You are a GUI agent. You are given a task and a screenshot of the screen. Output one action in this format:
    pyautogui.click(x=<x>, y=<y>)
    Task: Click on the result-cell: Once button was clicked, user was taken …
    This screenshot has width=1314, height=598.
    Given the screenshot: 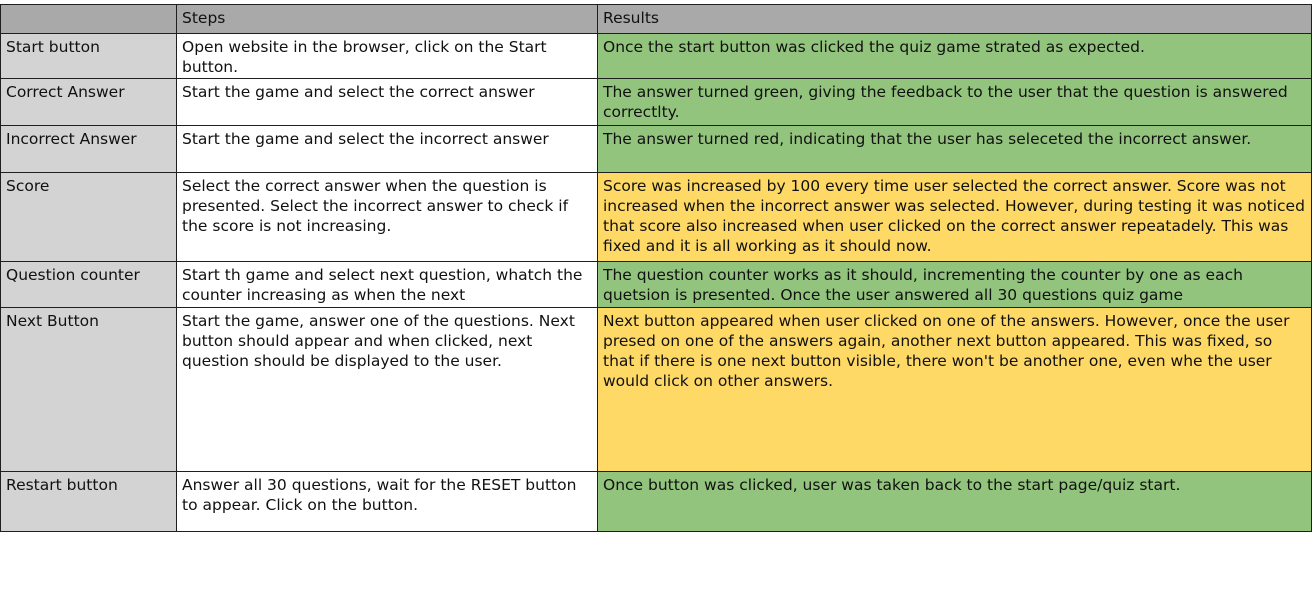 What is the action you would take?
    pyautogui.click(x=954, y=501)
    